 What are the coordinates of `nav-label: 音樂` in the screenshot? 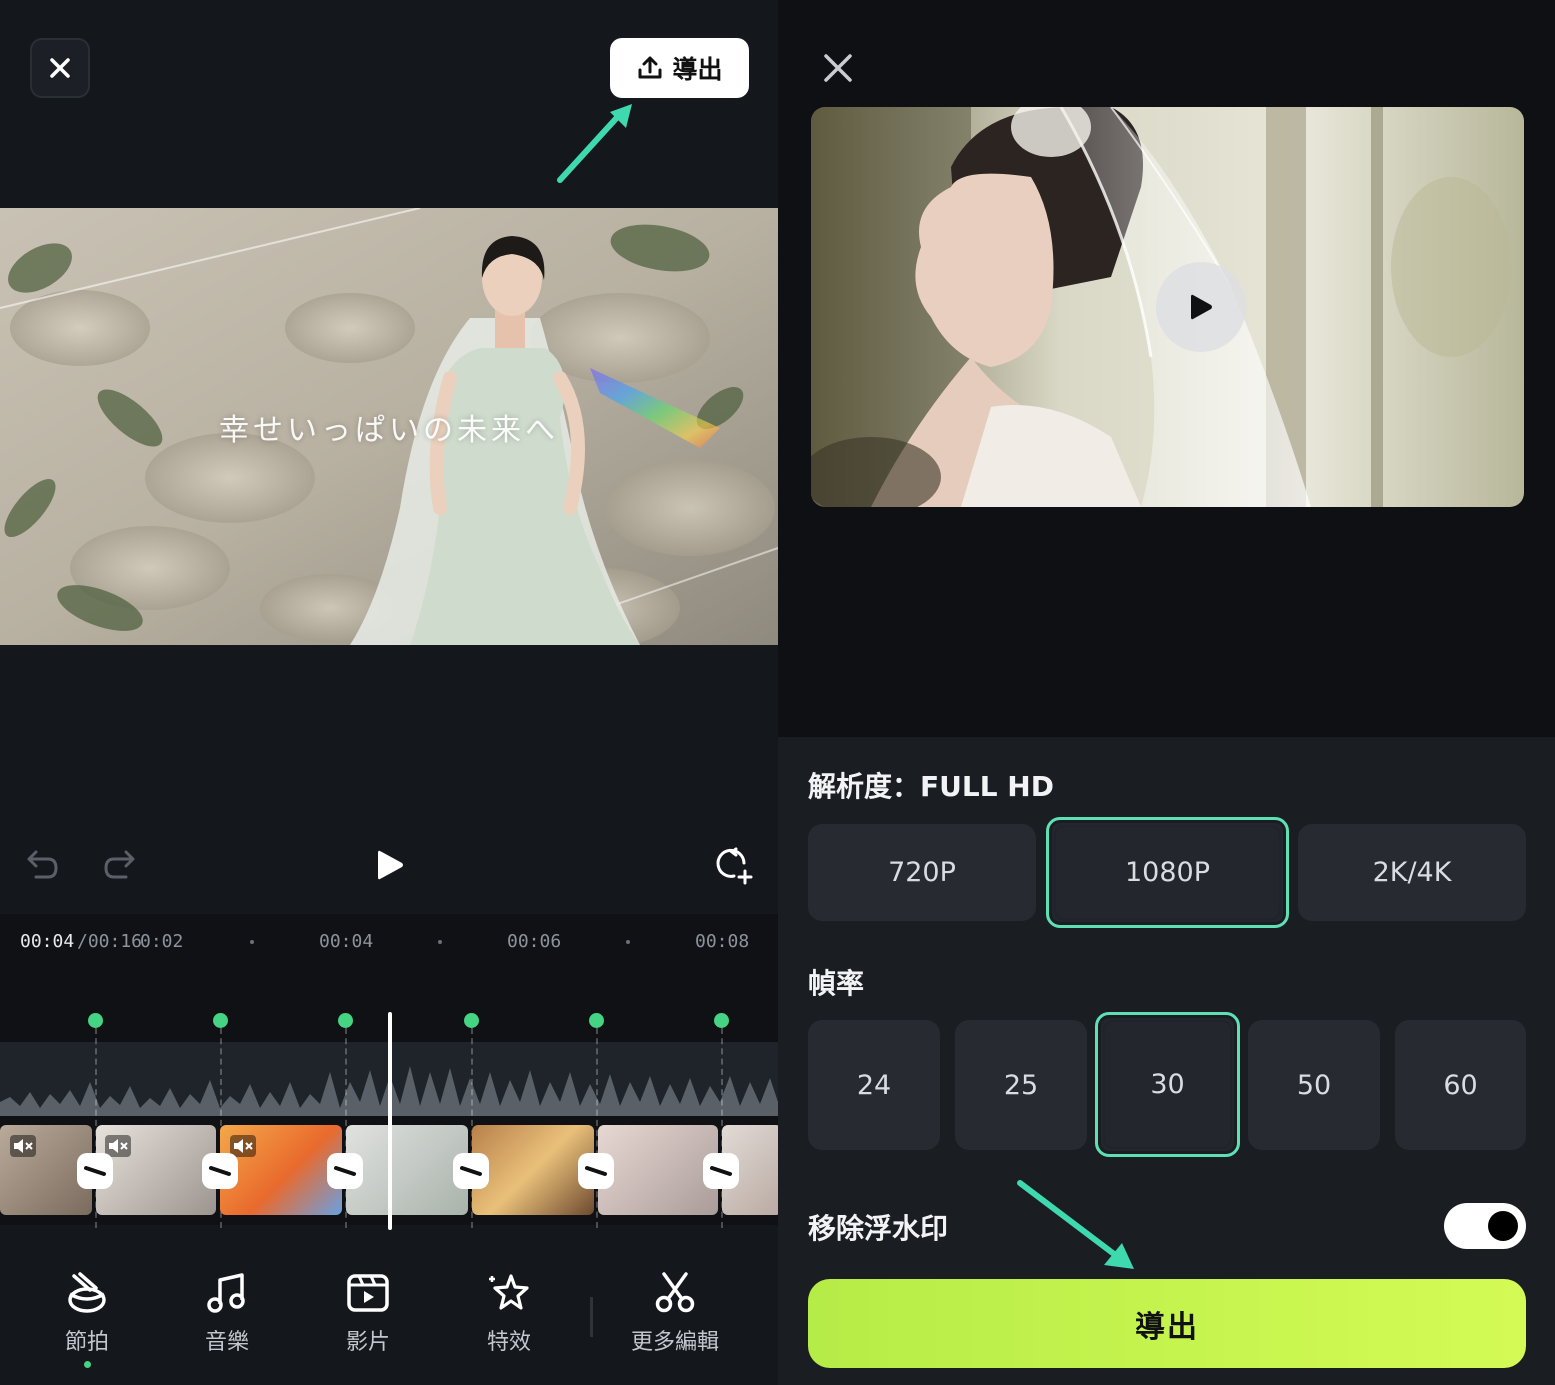 It's located at (226, 1342).